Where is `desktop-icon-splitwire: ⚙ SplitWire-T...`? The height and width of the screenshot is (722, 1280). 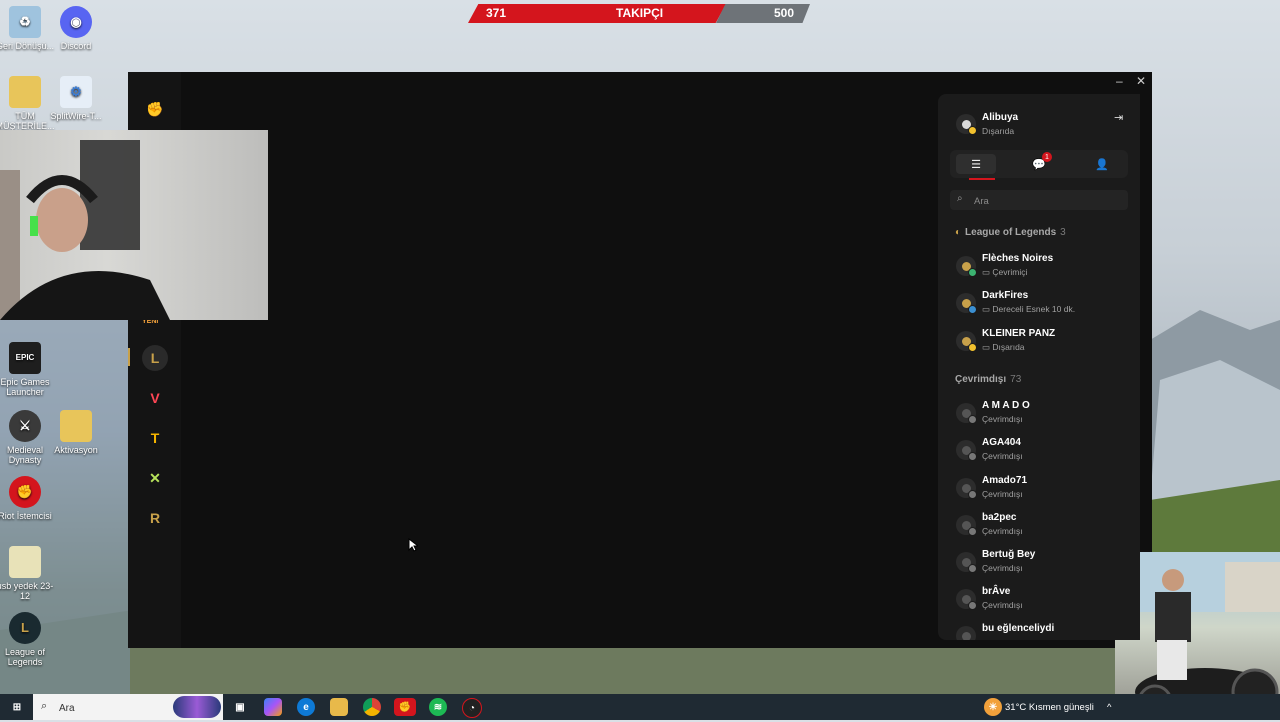
desktop-icon-splitwire: ⚙ SplitWire-T... is located at coordinates (76, 98).